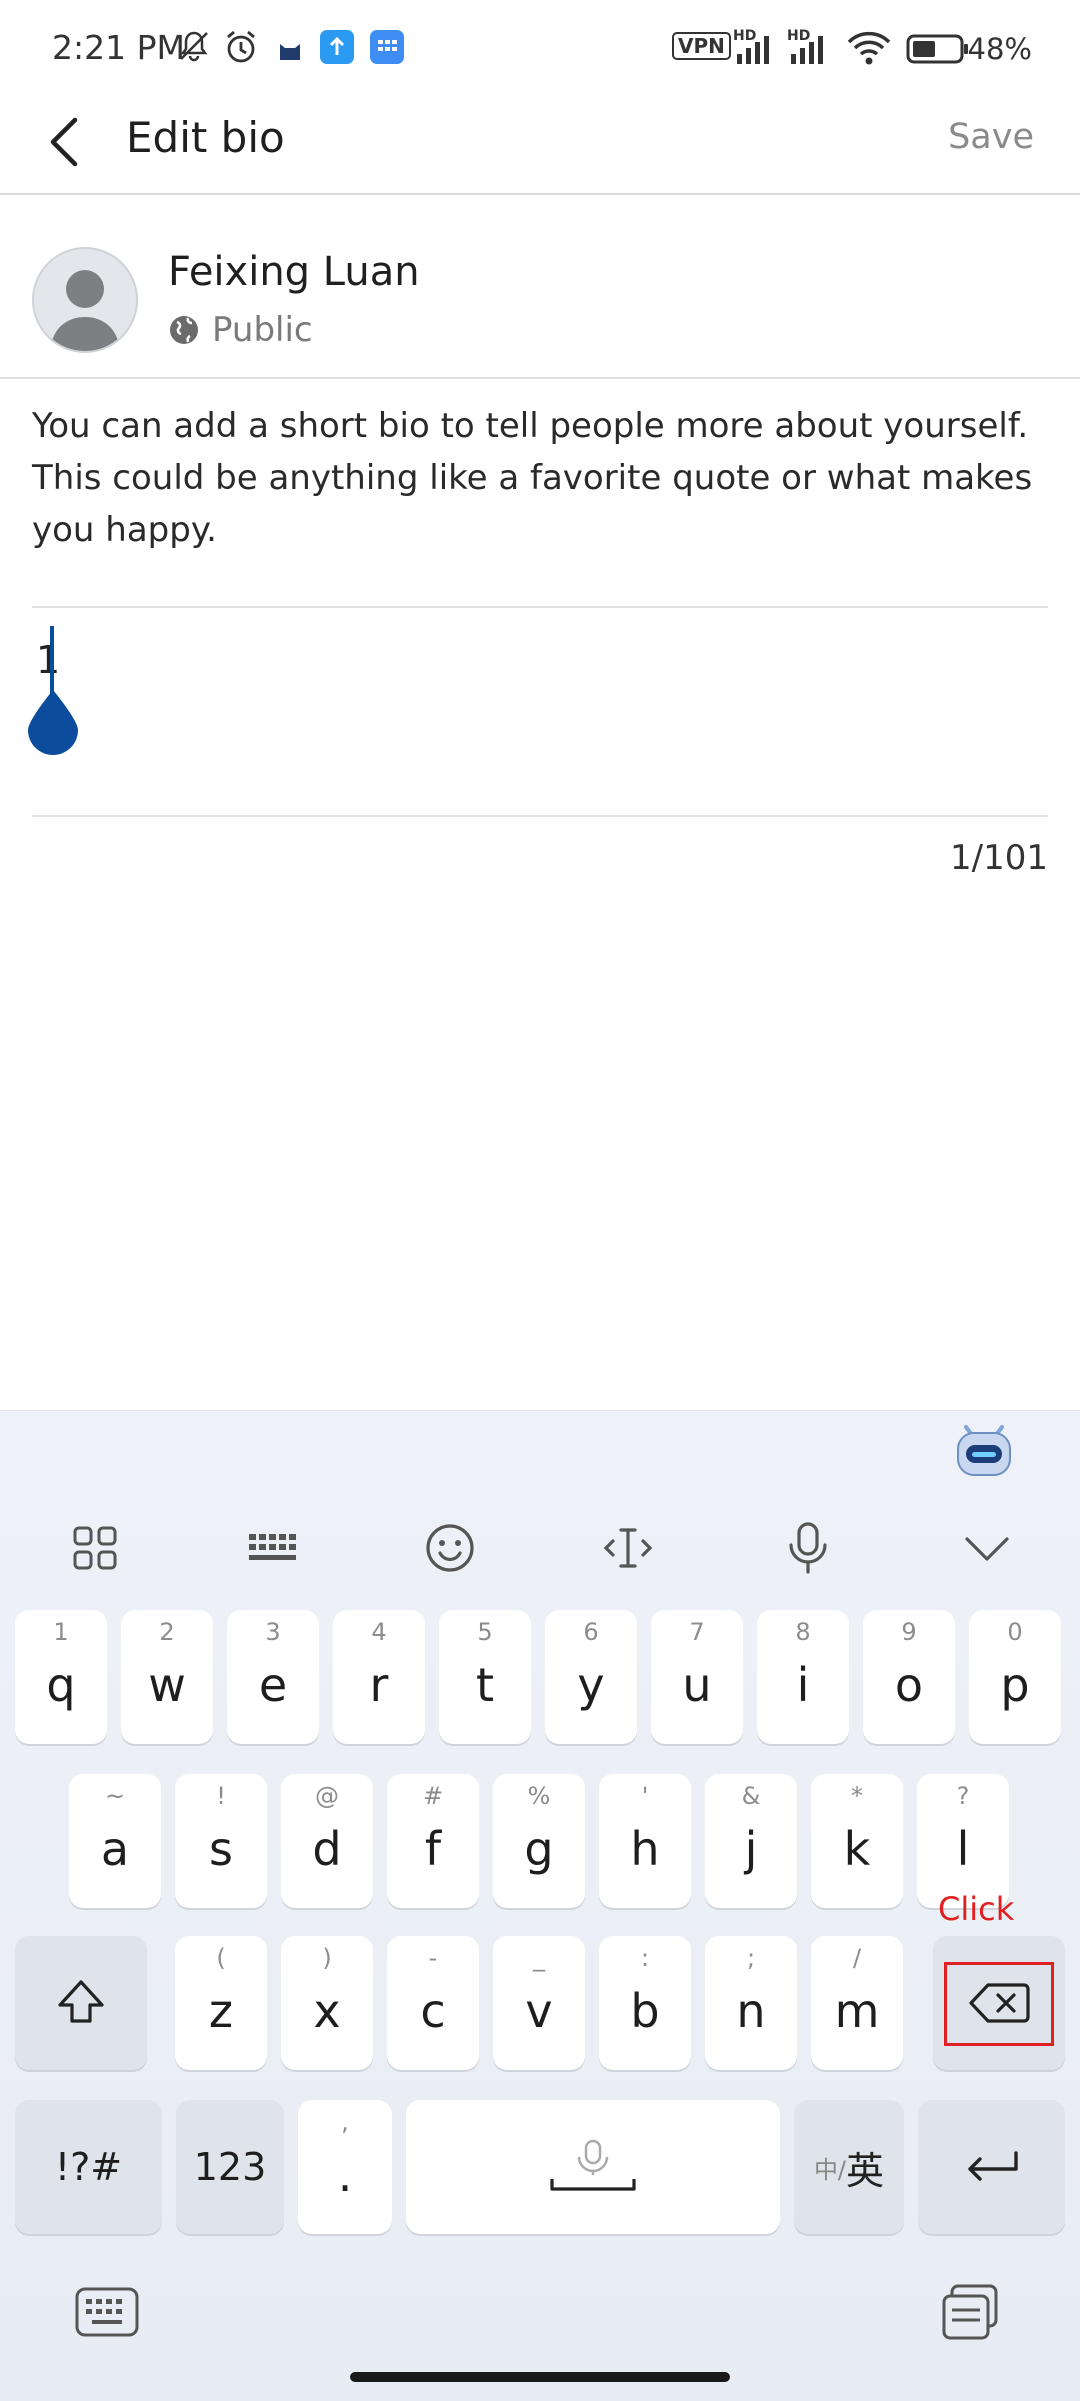  What do you see at coordinates (857, 2011) in the screenshot?
I see `key-label: m` at bounding box center [857, 2011].